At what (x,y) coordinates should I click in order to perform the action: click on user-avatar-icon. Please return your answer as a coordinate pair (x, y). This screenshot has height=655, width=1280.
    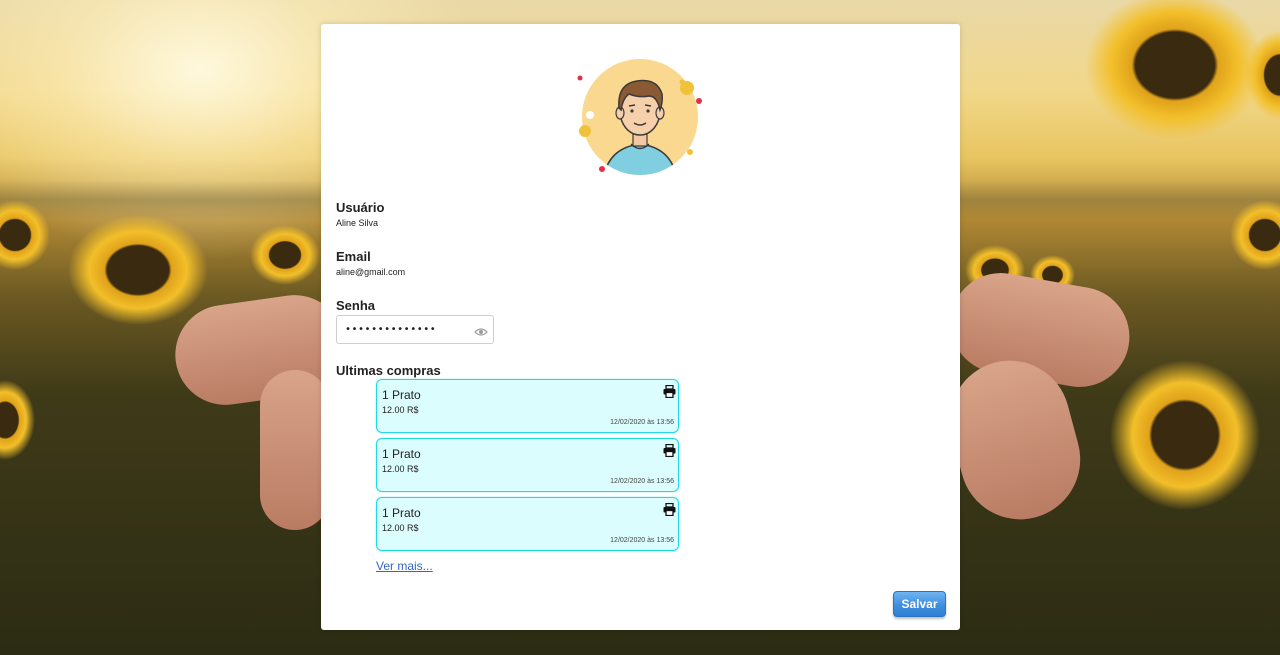
    Looking at the image, I should click on (642, 121).